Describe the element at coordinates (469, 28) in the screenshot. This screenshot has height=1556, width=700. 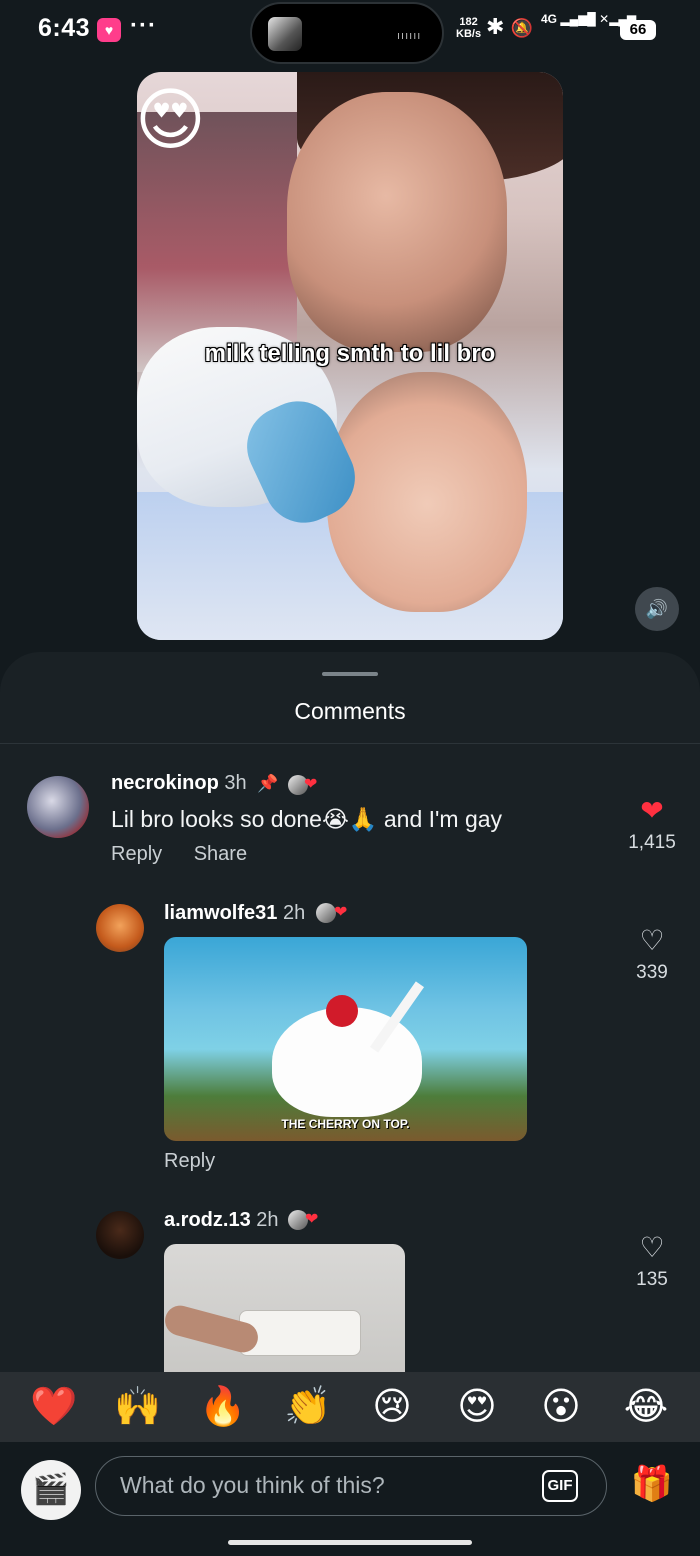
I see `network-speed: 182 KB/s` at that location.